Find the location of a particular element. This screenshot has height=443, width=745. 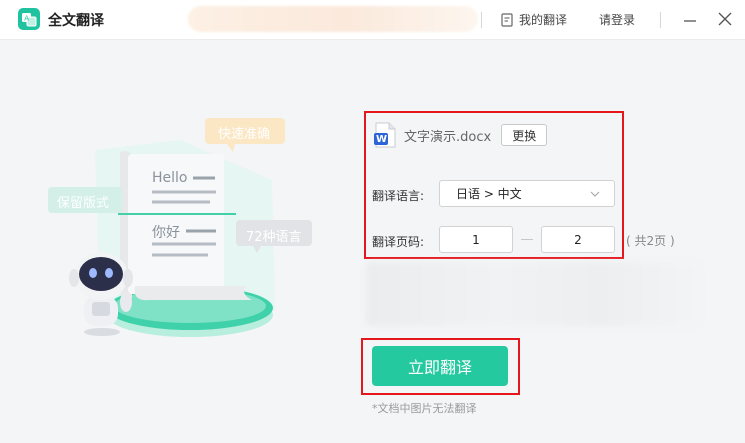

chevron-down-icon is located at coordinates (595, 194).